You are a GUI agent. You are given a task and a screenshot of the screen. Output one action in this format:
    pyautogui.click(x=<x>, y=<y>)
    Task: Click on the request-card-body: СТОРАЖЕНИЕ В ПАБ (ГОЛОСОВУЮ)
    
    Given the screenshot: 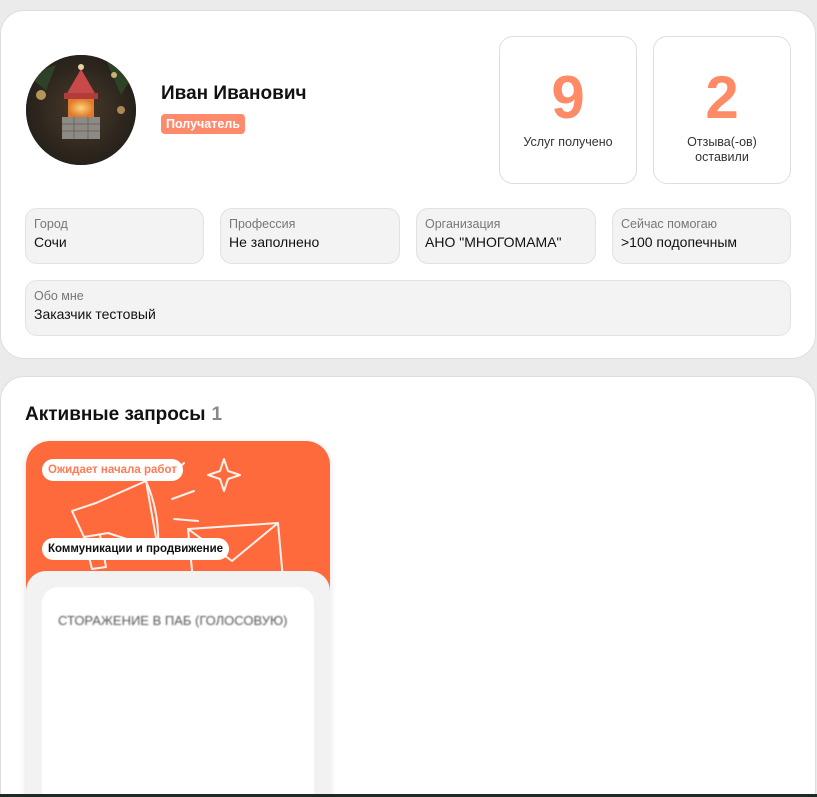 What is the action you would take?
    pyautogui.click(x=178, y=684)
    